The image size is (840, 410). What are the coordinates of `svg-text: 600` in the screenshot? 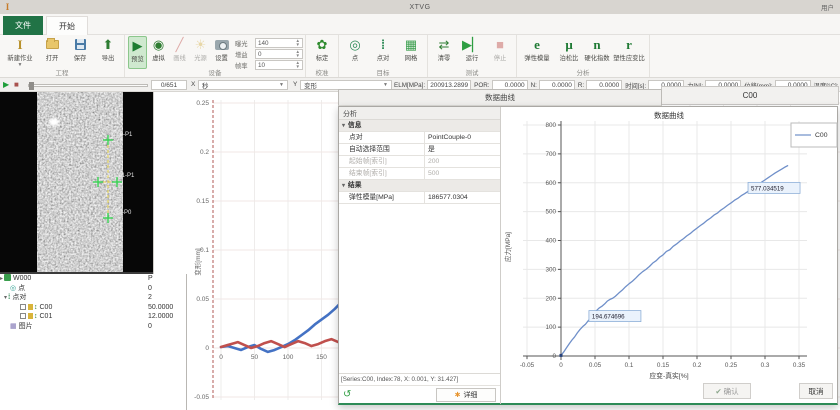 It's located at (550, 183).